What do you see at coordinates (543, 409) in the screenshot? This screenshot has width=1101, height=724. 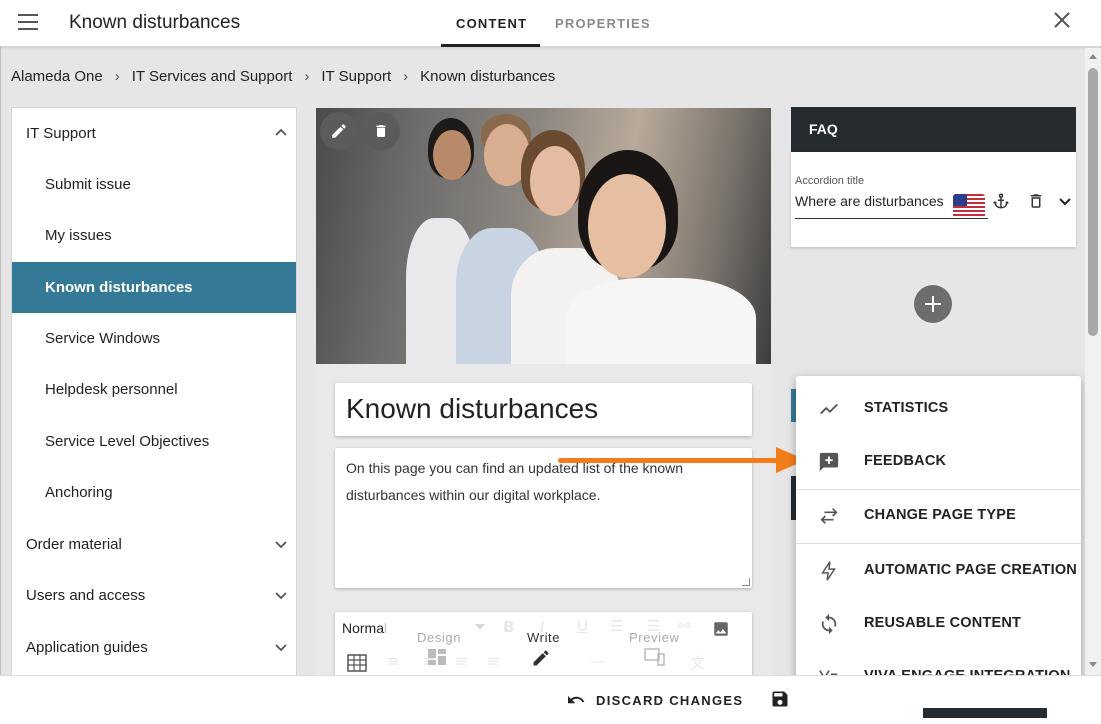 I see `page-heading-field: Known disturbances` at bounding box center [543, 409].